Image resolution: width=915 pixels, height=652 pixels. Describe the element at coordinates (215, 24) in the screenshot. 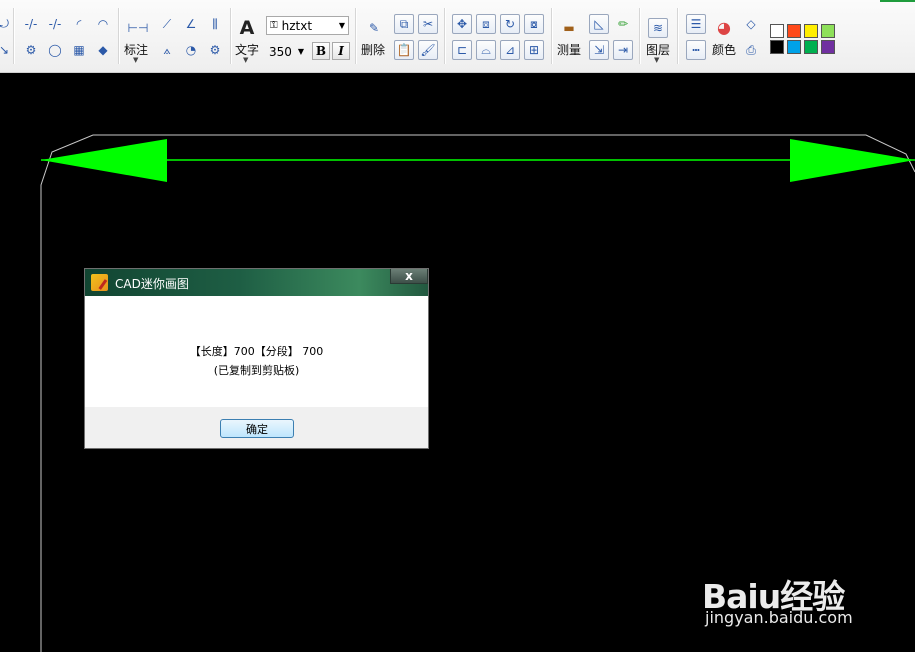

I see `continuous-dim-icon: ⫼` at that location.